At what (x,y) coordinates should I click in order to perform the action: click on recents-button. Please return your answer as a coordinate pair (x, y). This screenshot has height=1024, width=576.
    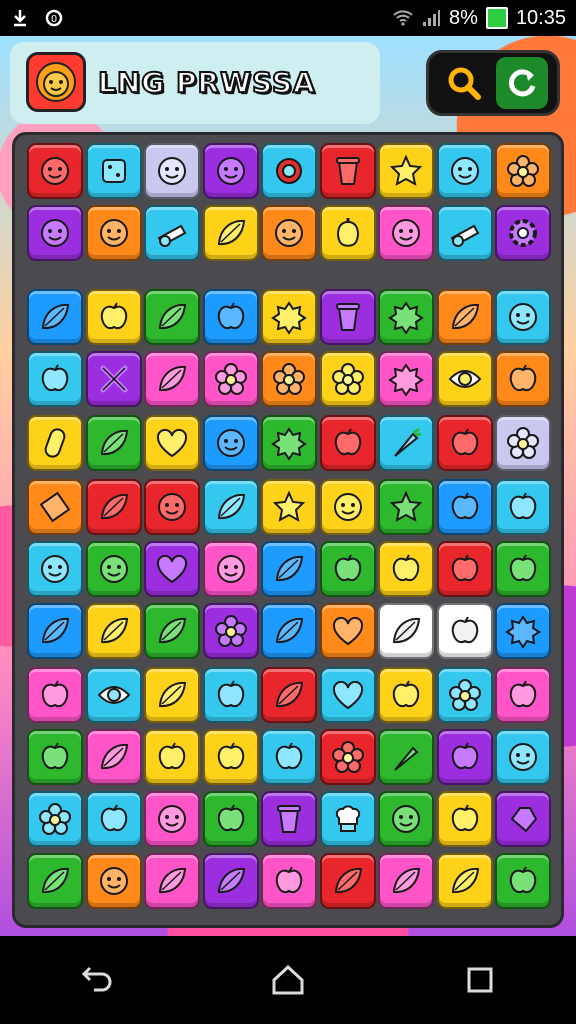
    Looking at the image, I should click on (480, 980).